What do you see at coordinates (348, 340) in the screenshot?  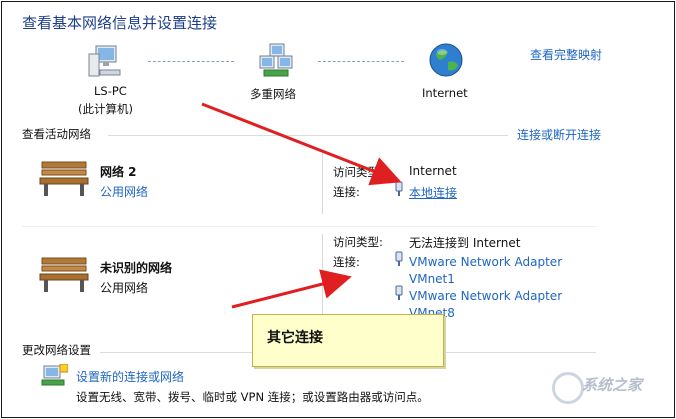 I see `annotation-callout: 其它连接` at bounding box center [348, 340].